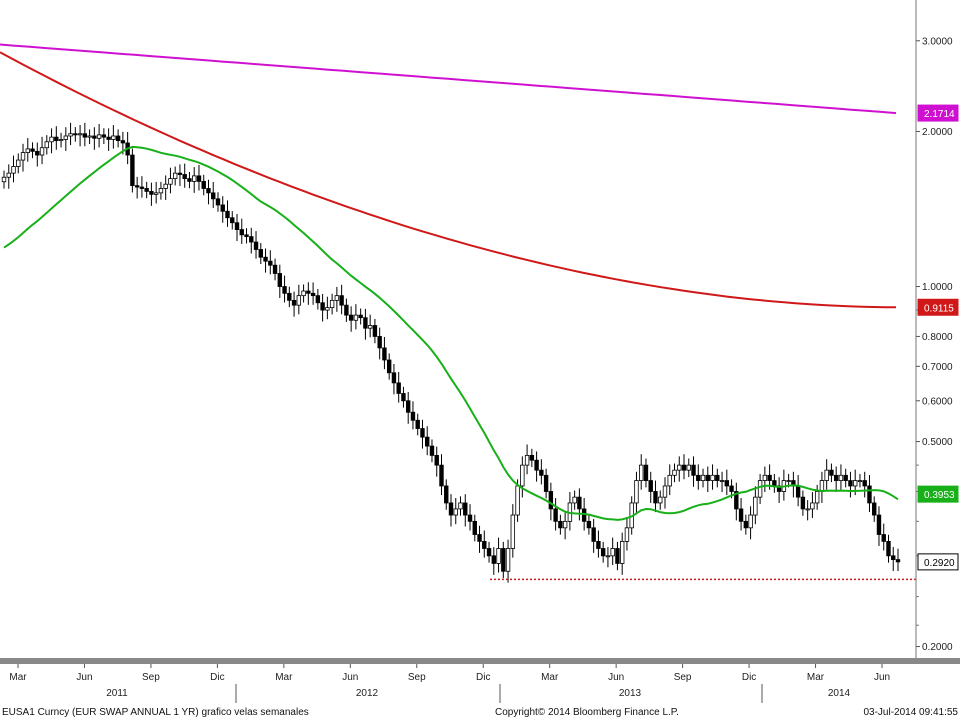 This screenshot has width=960, height=720. Describe the element at coordinates (939, 114) in the screenshot. I see `price-badge-label: 2.1714` at that location.